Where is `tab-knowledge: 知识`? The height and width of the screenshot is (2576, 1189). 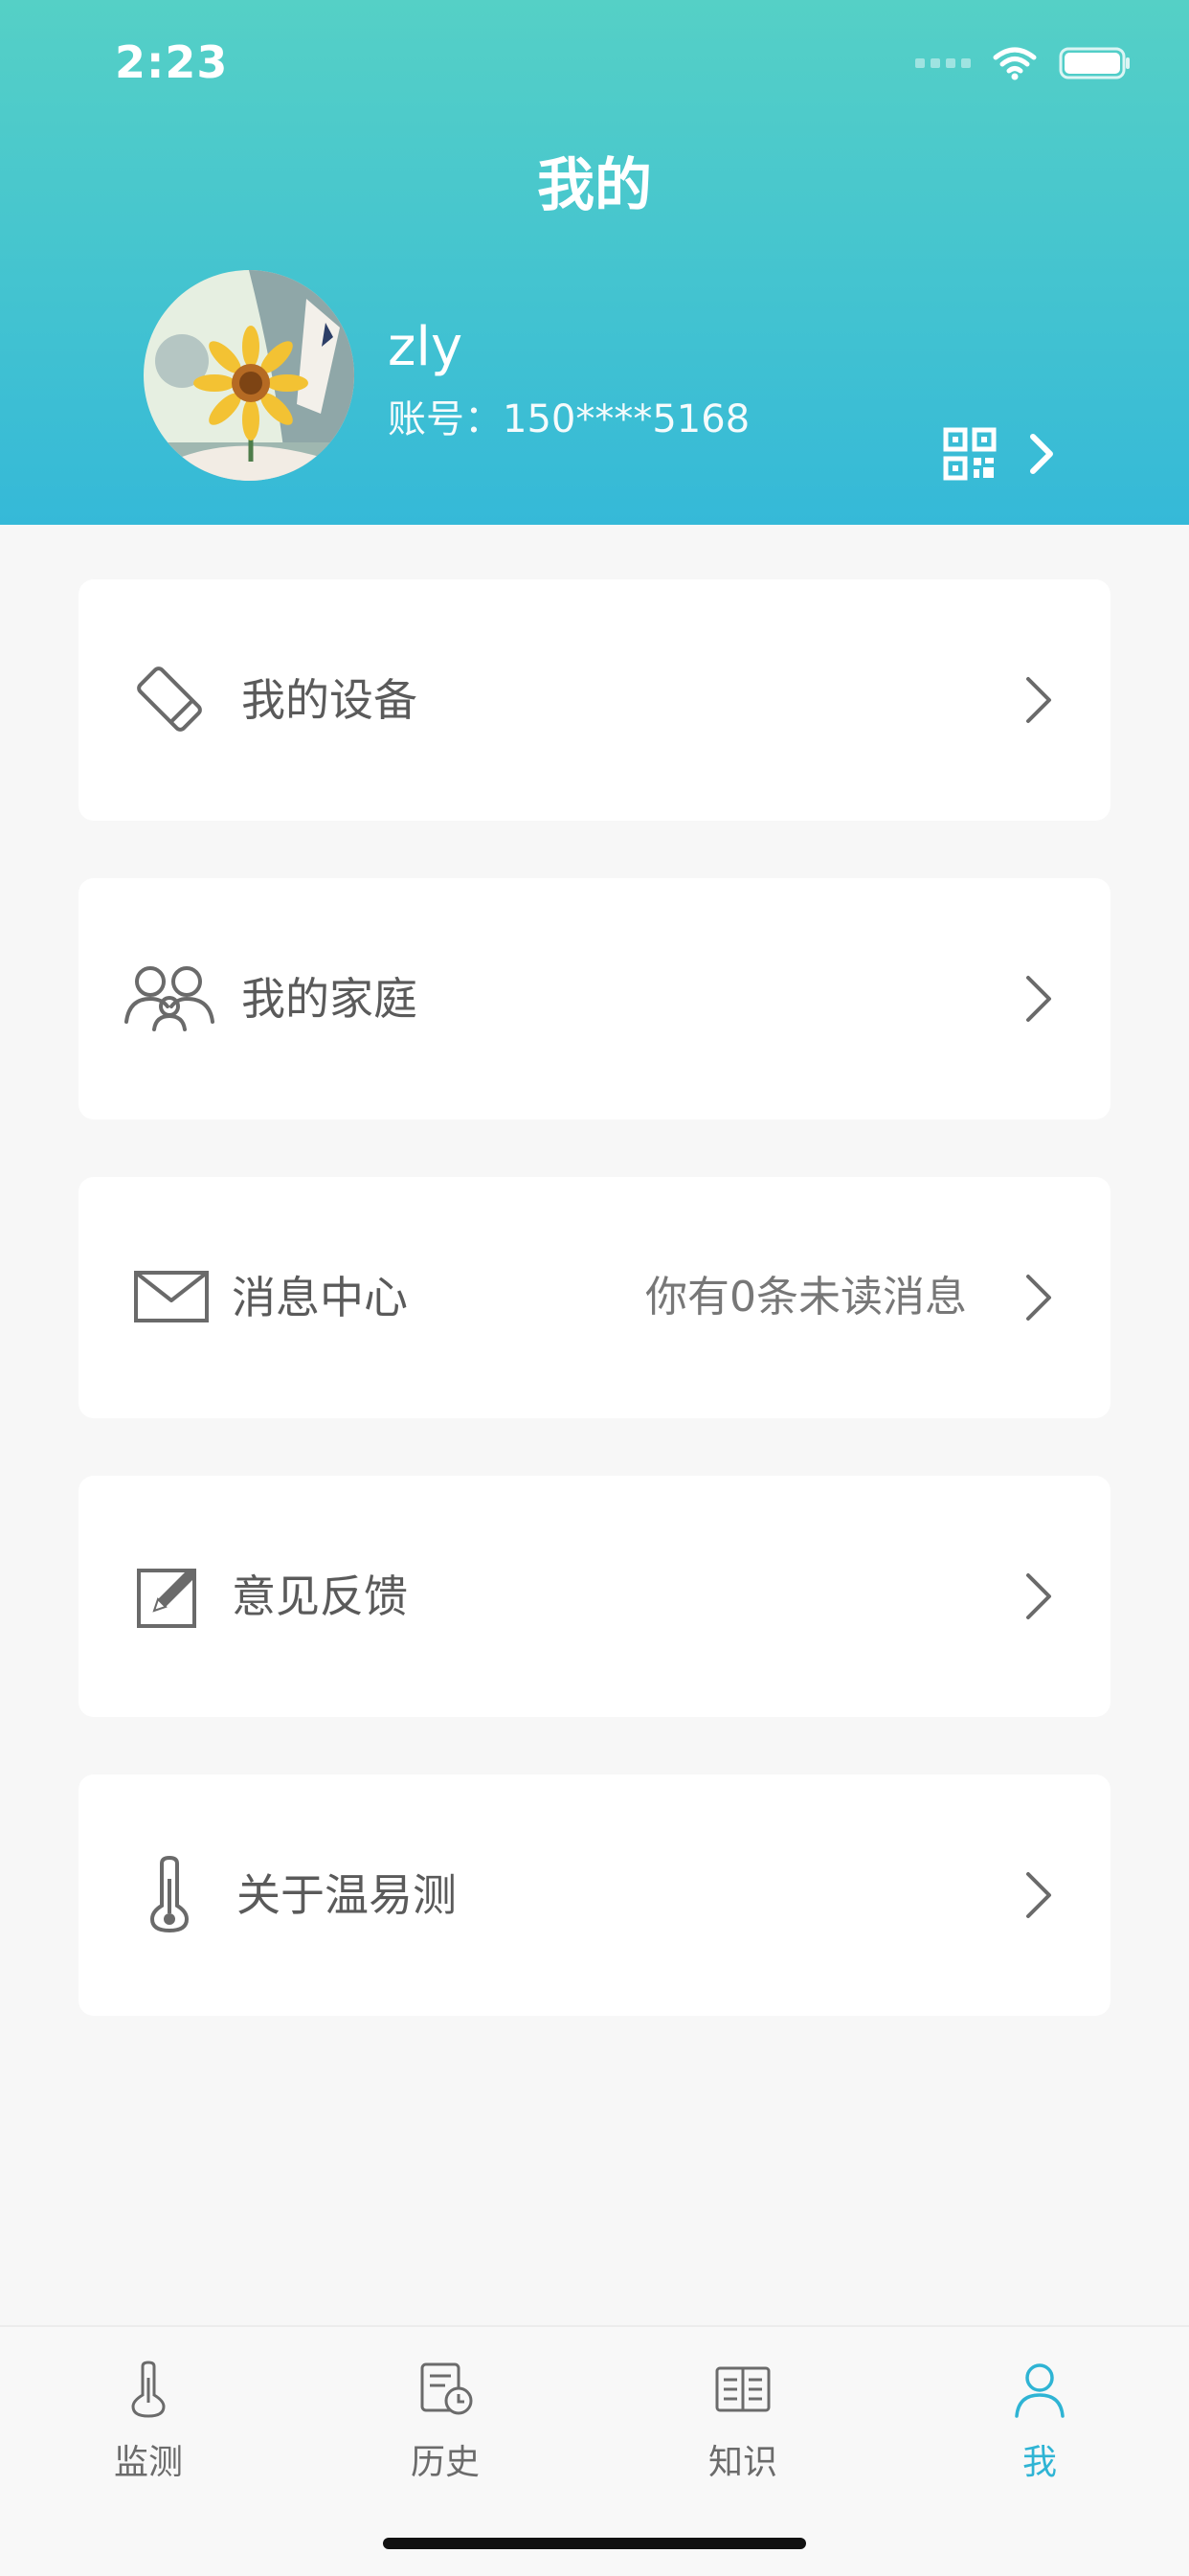
tab-knowledge: 知识 is located at coordinates (743, 2420).